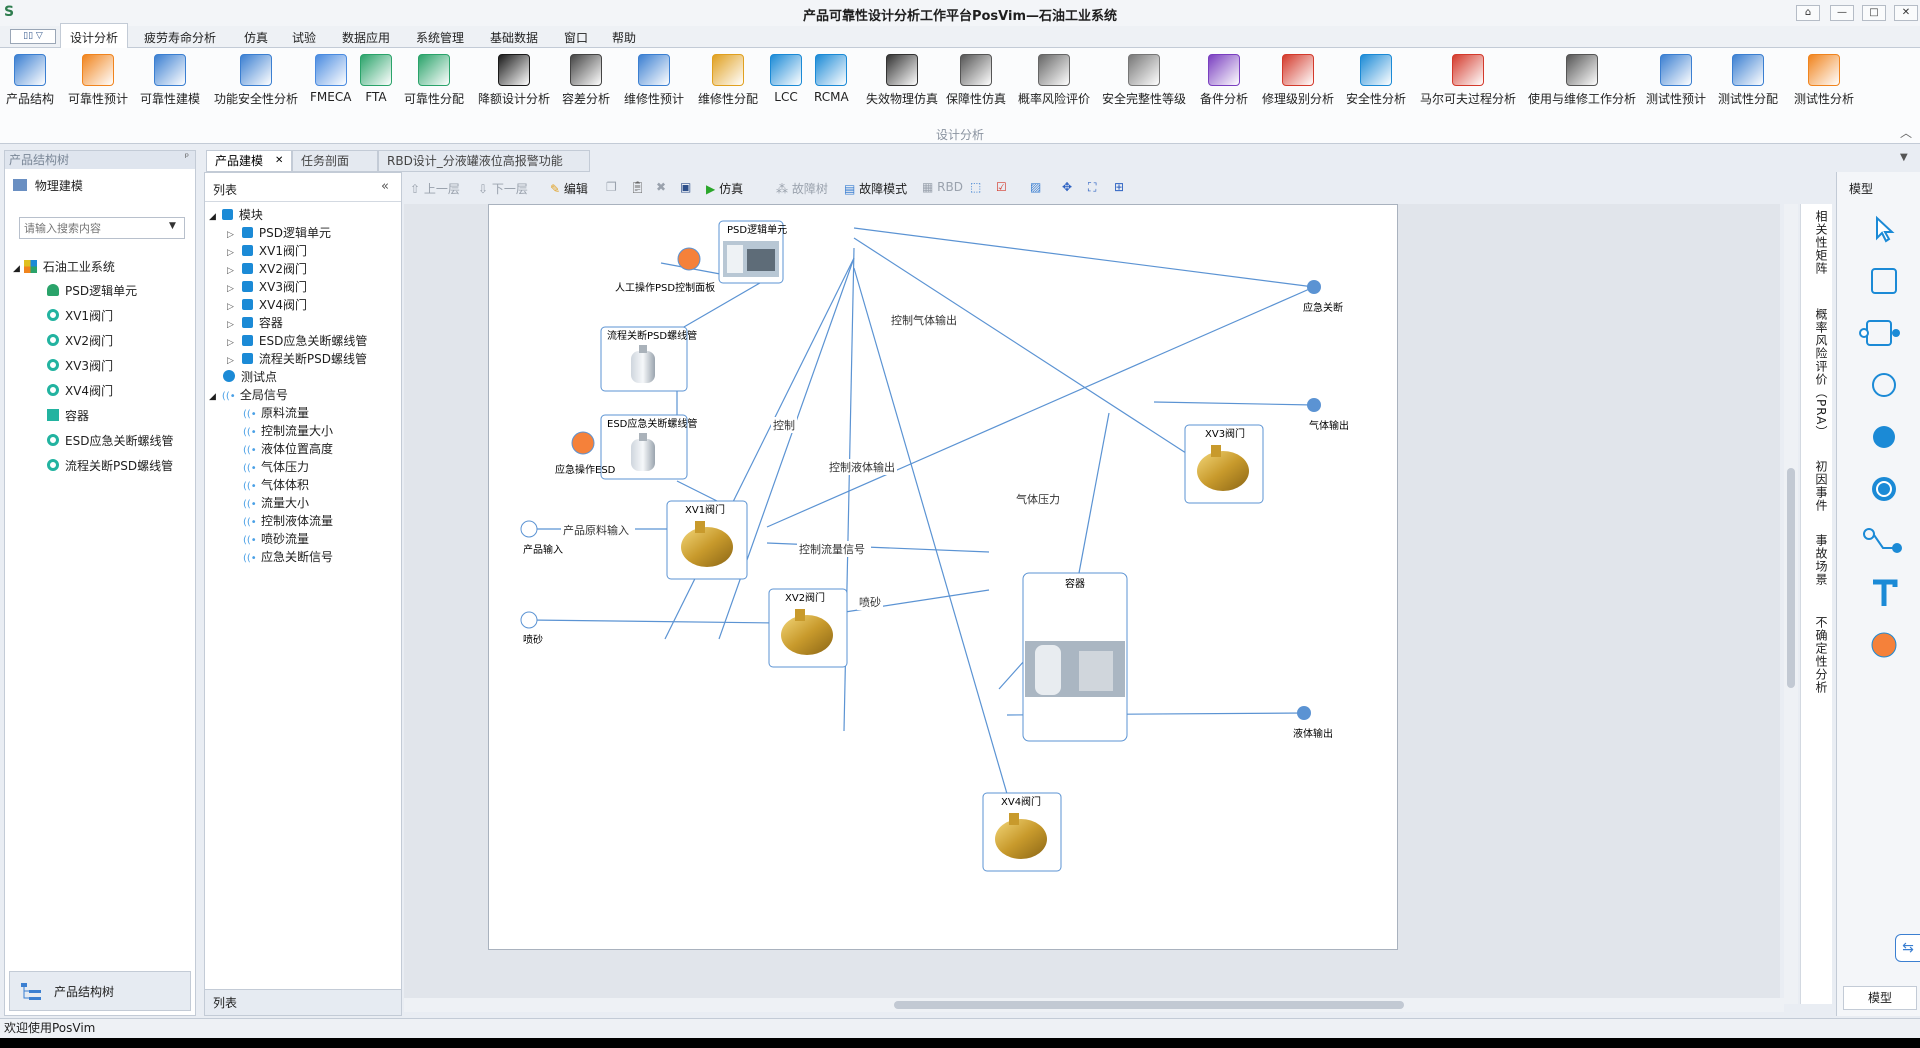 This screenshot has width=1920, height=1048. I want to click on ribbon-button-2: 可靠性建模, so click(170, 84).